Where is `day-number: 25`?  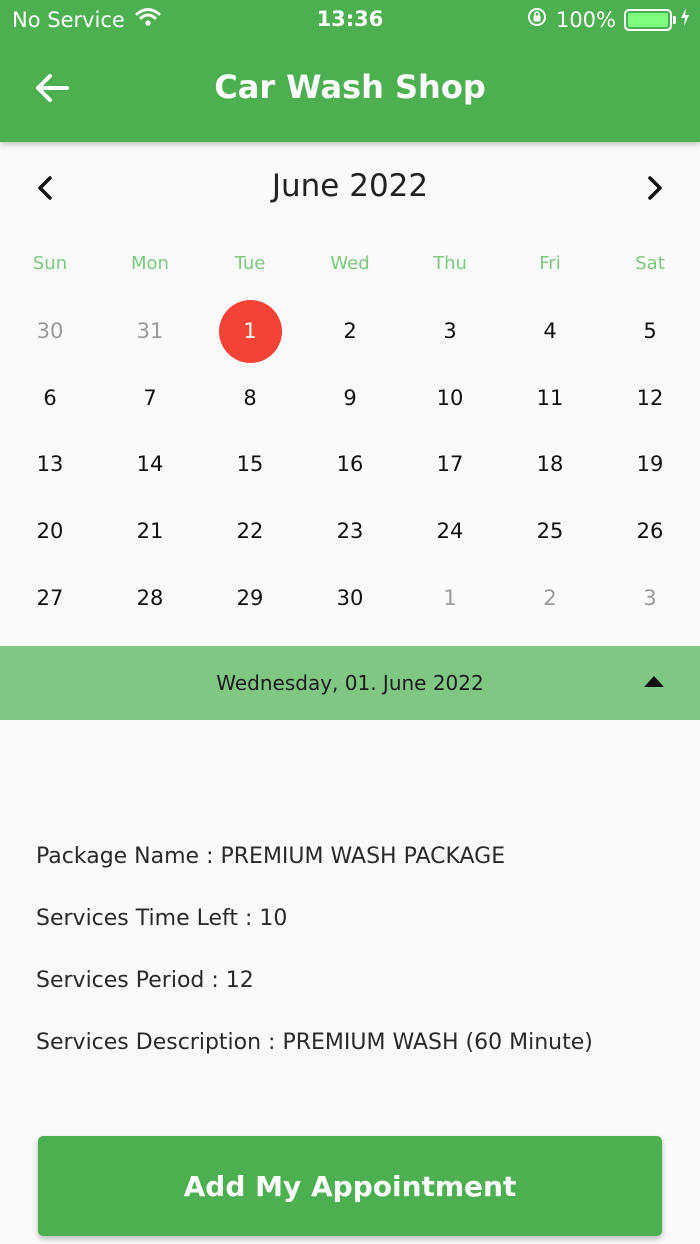
day-number: 25 is located at coordinates (550, 531).